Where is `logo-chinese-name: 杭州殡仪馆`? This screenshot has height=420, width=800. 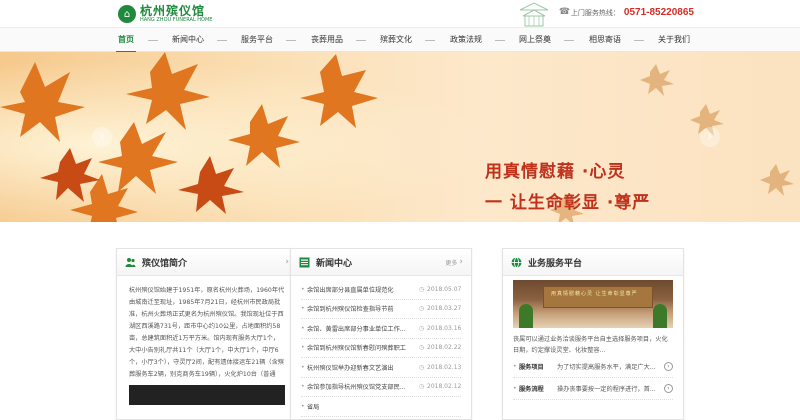
logo-chinese-name: 杭州殡仪馆 is located at coordinates (173, 11).